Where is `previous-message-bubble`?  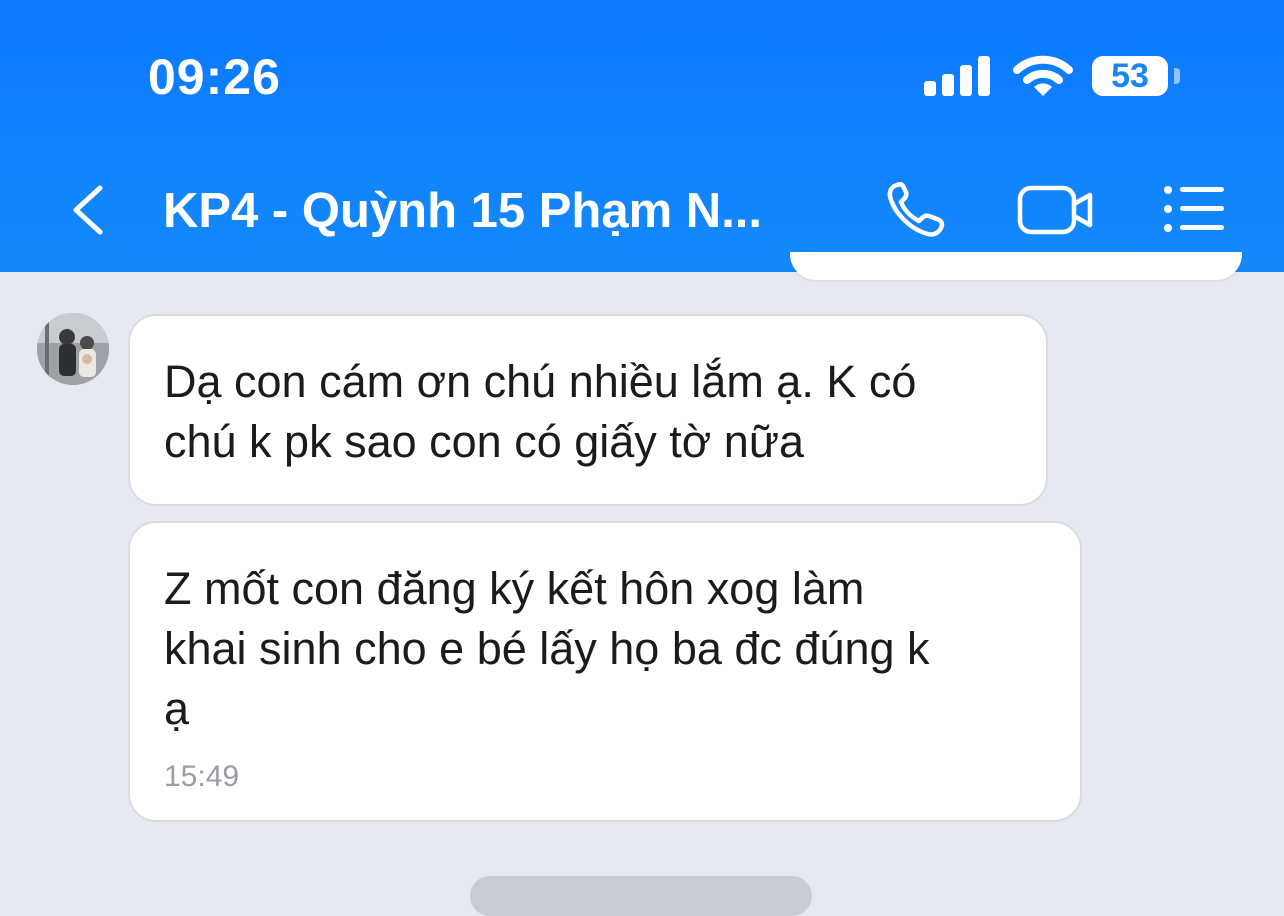
previous-message-bubble is located at coordinates (1016, 266).